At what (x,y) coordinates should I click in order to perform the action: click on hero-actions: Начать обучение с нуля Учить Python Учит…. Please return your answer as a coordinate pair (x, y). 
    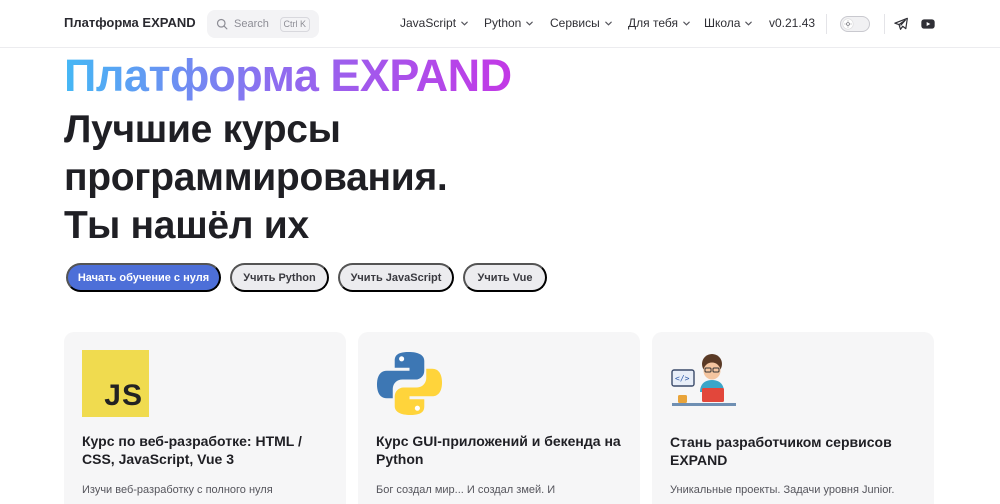
    Looking at the image, I should click on (311, 277).